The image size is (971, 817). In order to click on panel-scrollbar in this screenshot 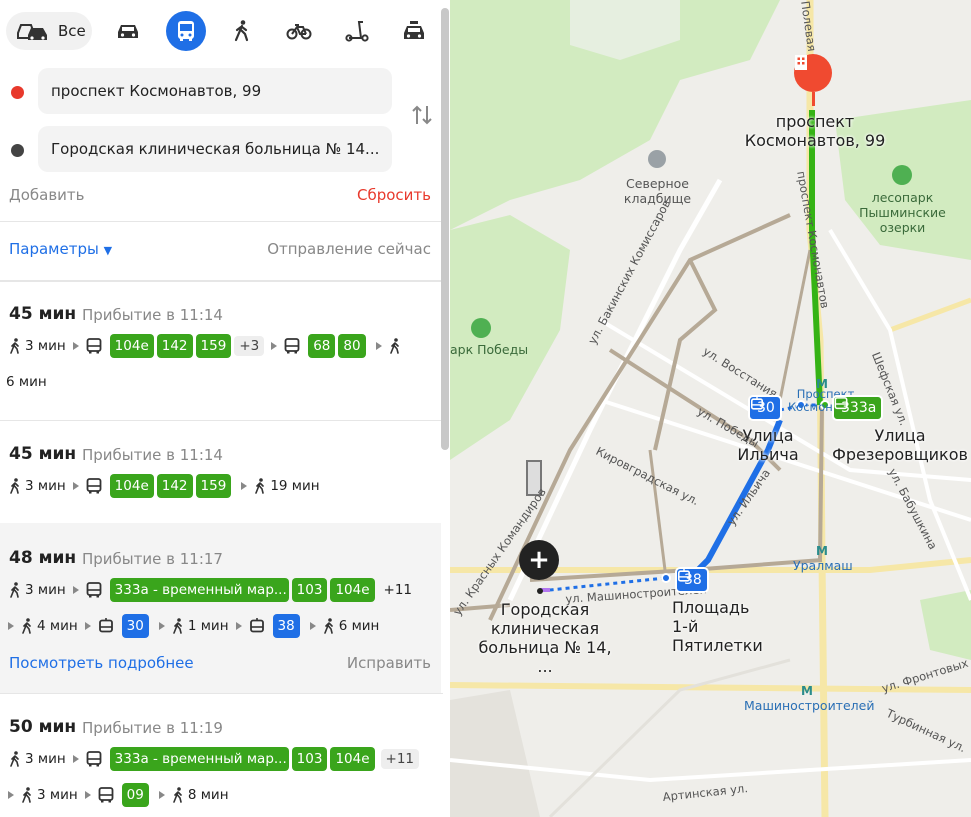, I will do `click(445, 229)`.